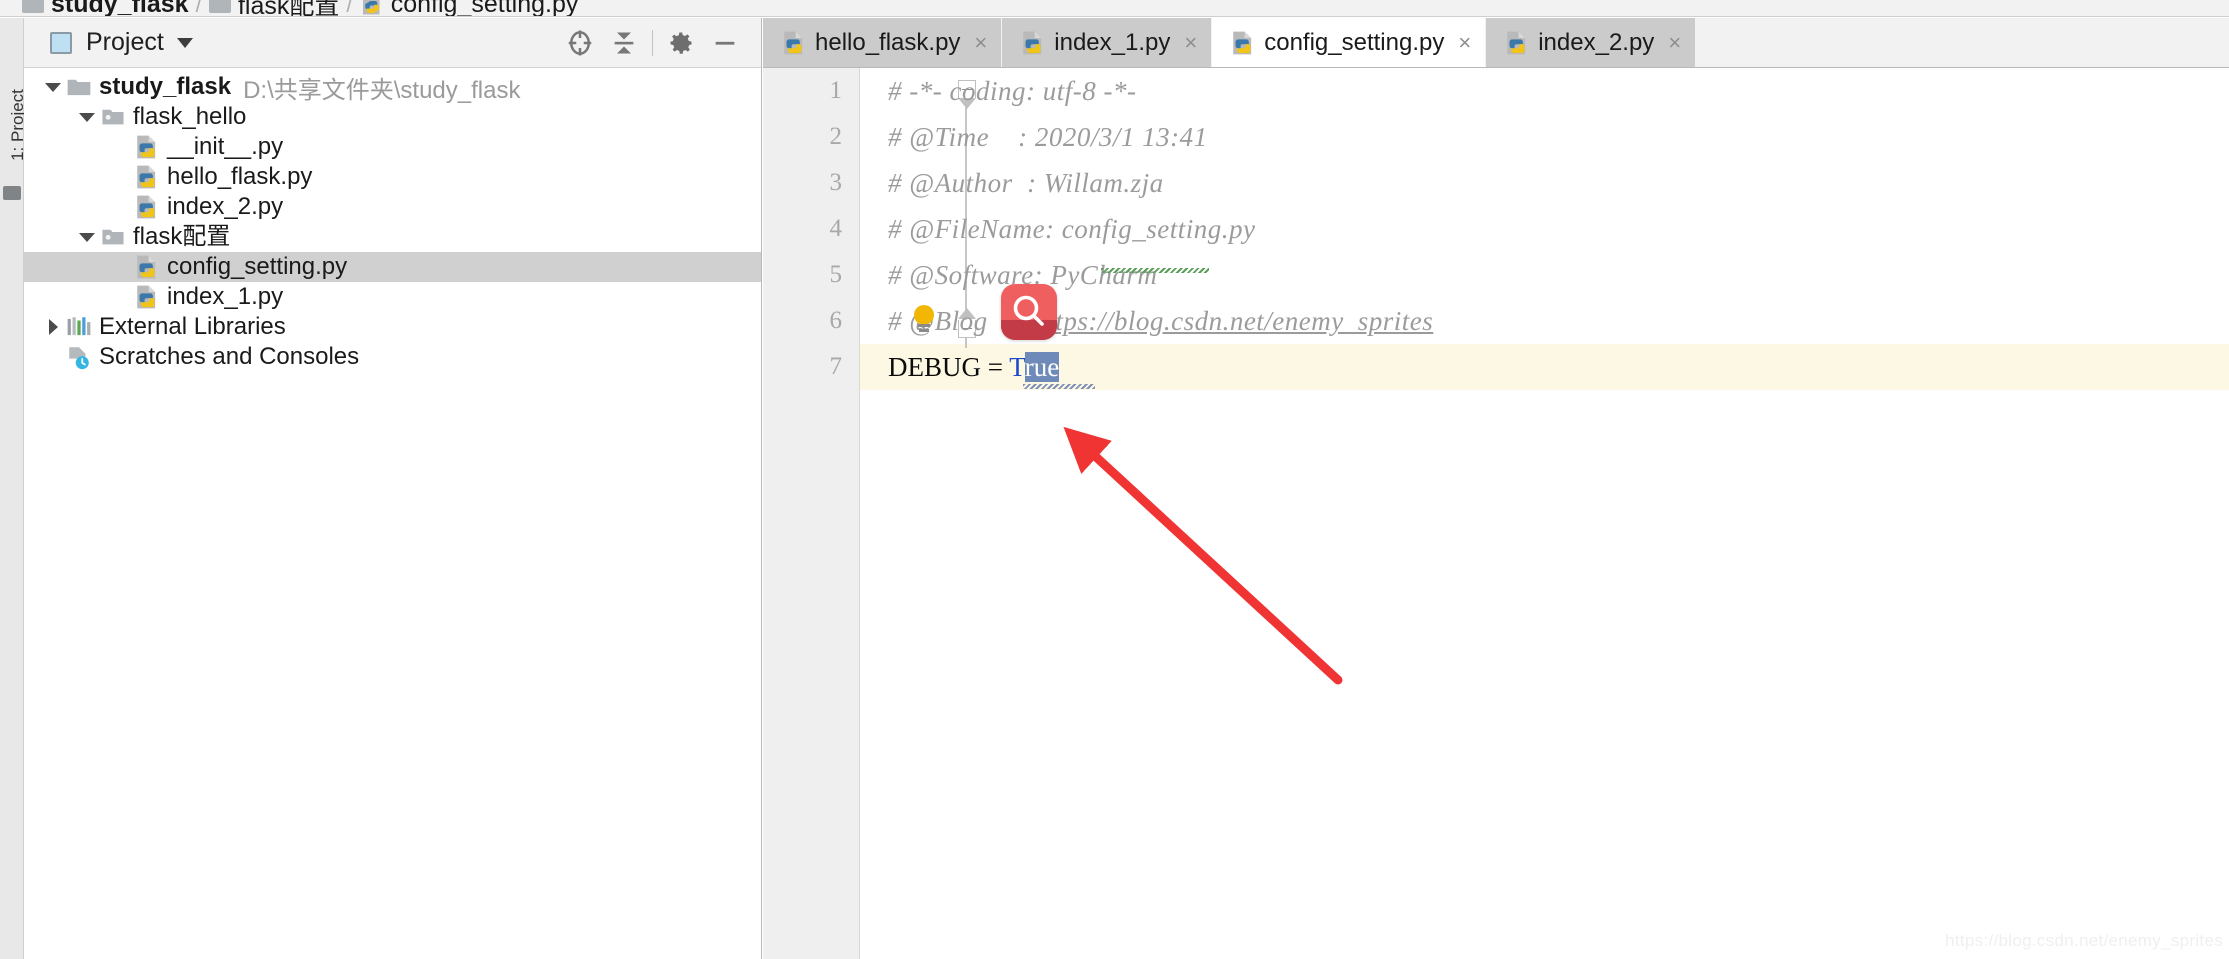 The height and width of the screenshot is (959, 2229). What do you see at coordinates (257, 266) in the screenshot?
I see `tree-item-label: config_setting.py` at bounding box center [257, 266].